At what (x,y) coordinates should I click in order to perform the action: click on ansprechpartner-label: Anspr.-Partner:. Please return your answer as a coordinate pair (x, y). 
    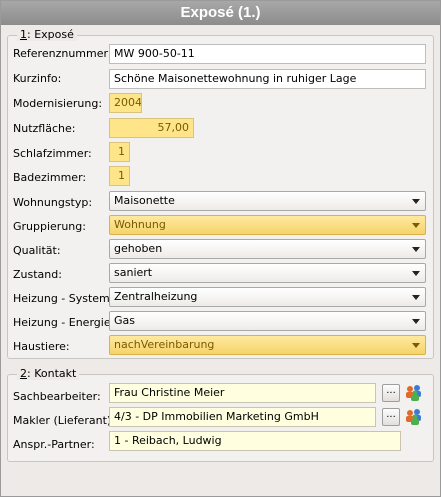
    Looking at the image, I should click on (54, 444).